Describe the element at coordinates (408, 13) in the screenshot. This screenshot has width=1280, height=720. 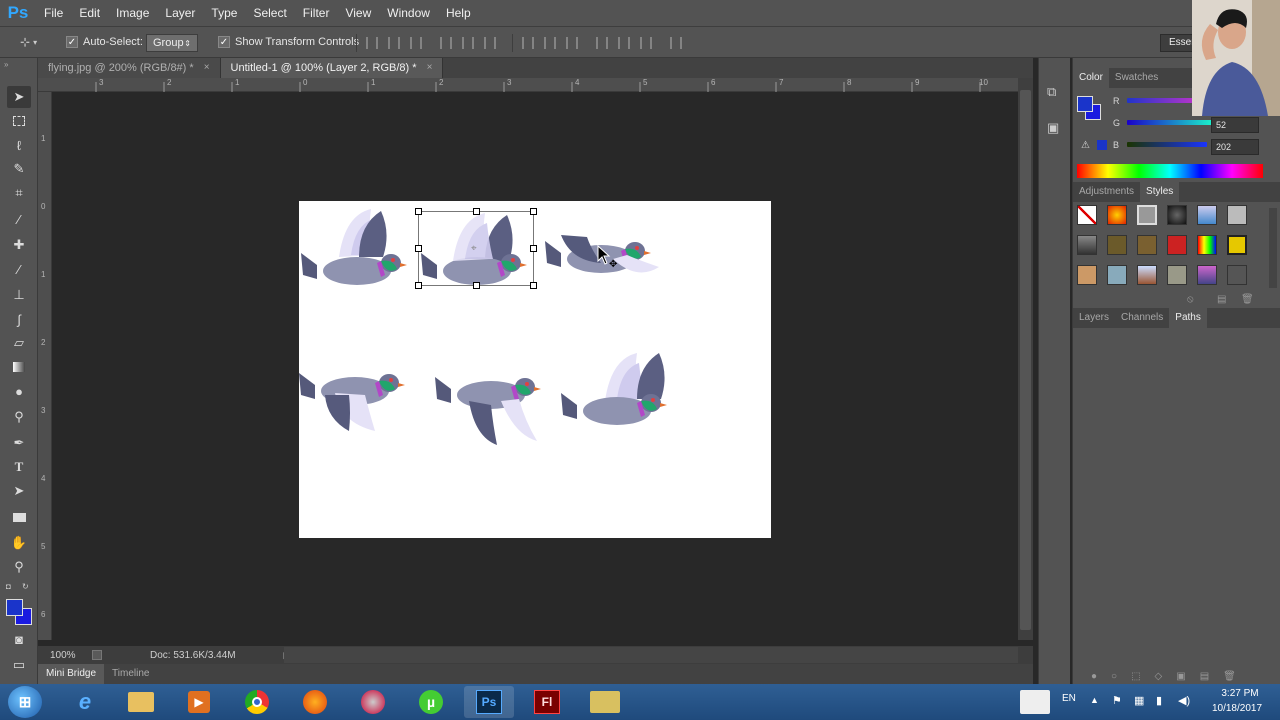
I see `menu-window: Window` at that location.